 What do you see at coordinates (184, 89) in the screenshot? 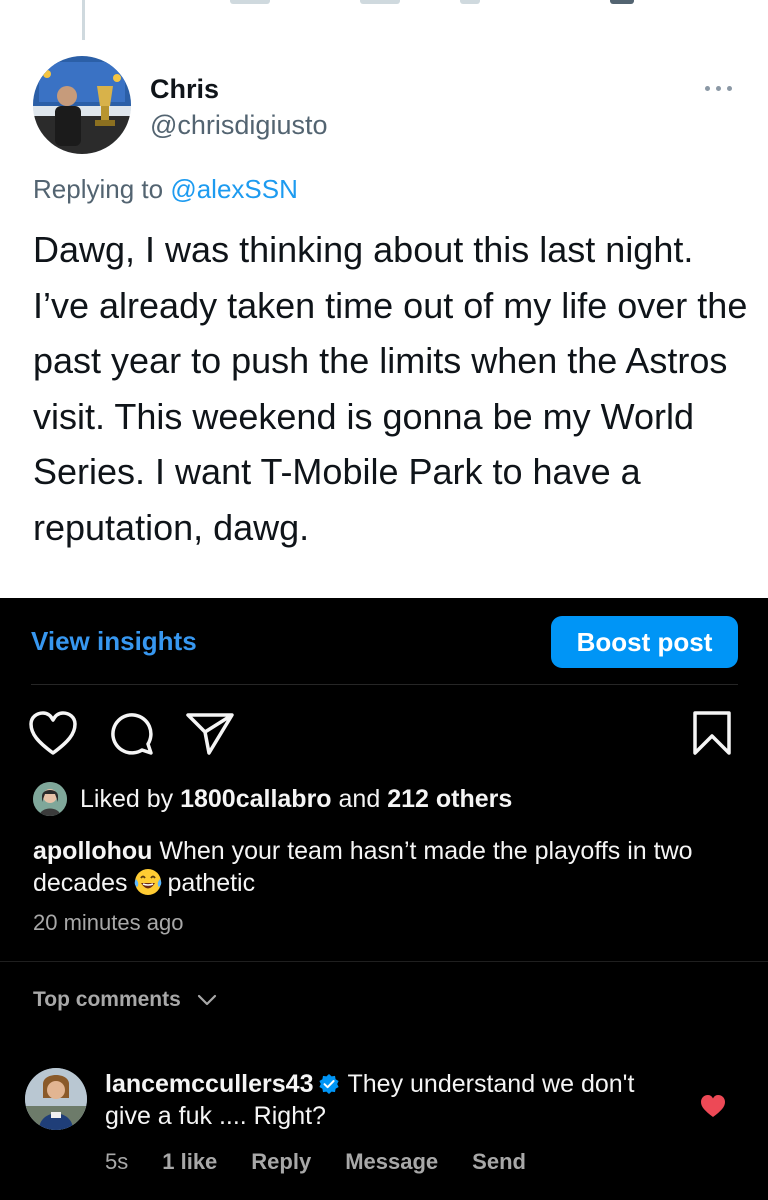
I see `author-name: Chris` at bounding box center [184, 89].